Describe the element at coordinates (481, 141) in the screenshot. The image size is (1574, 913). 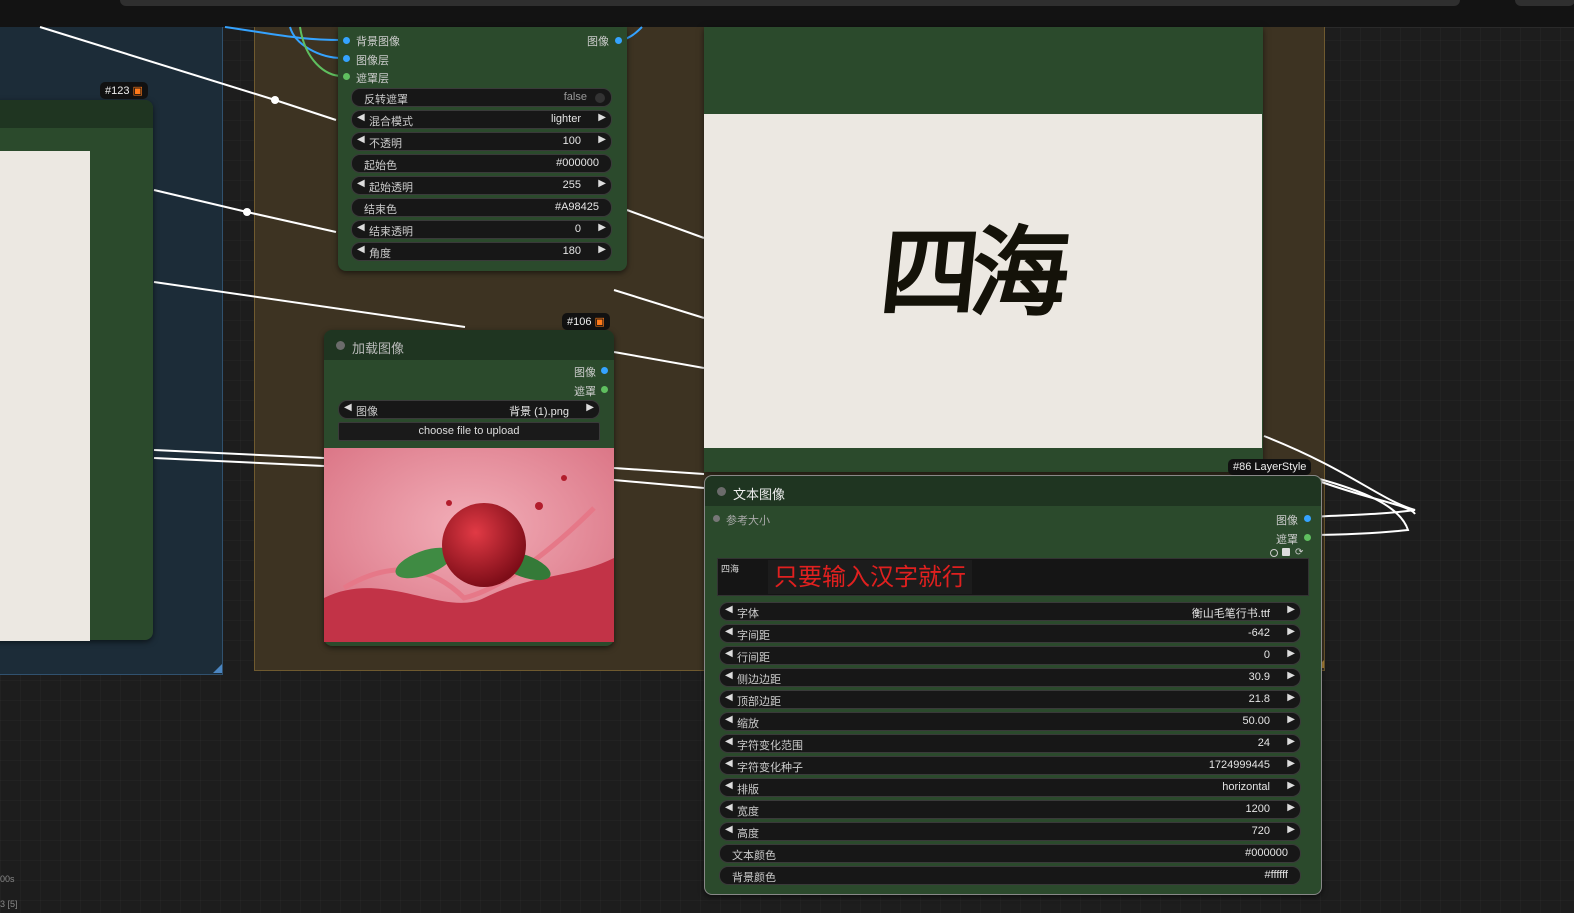
I see `opacity-widget: ◀ 不透明 100 ▶` at that location.